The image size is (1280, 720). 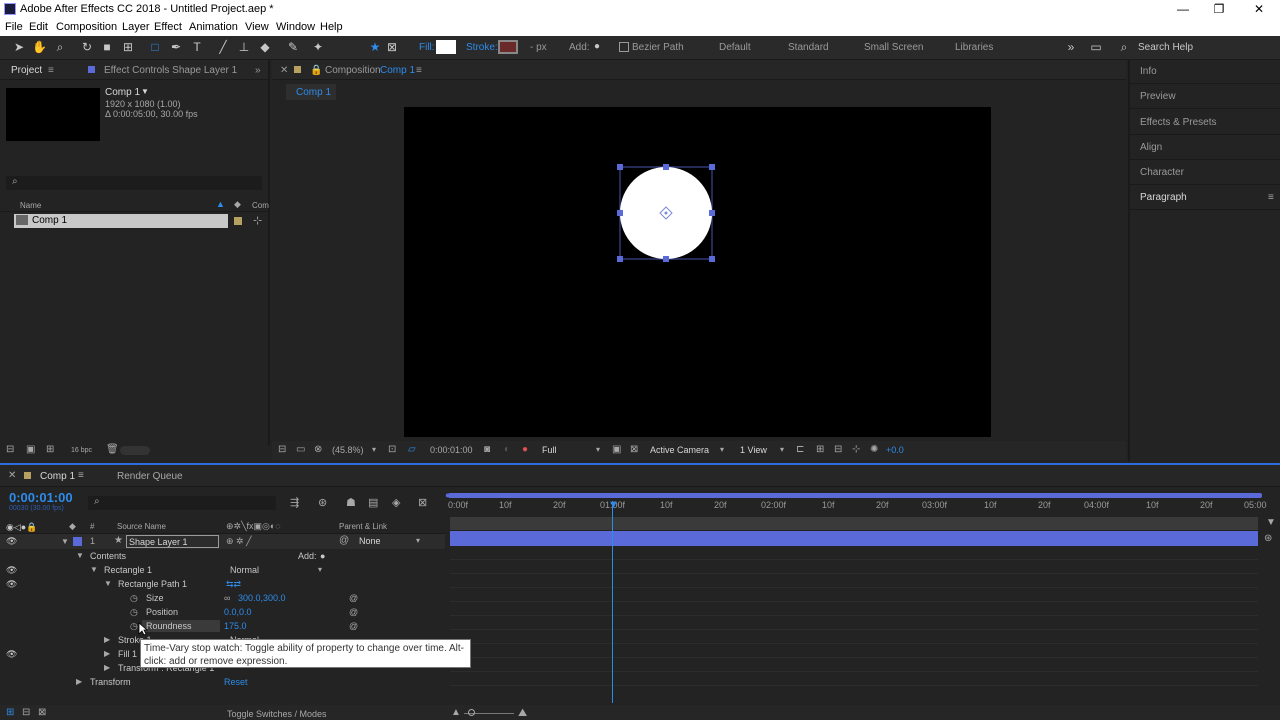 I want to click on comp-subtab: Comp 1, so click(x=311, y=92).